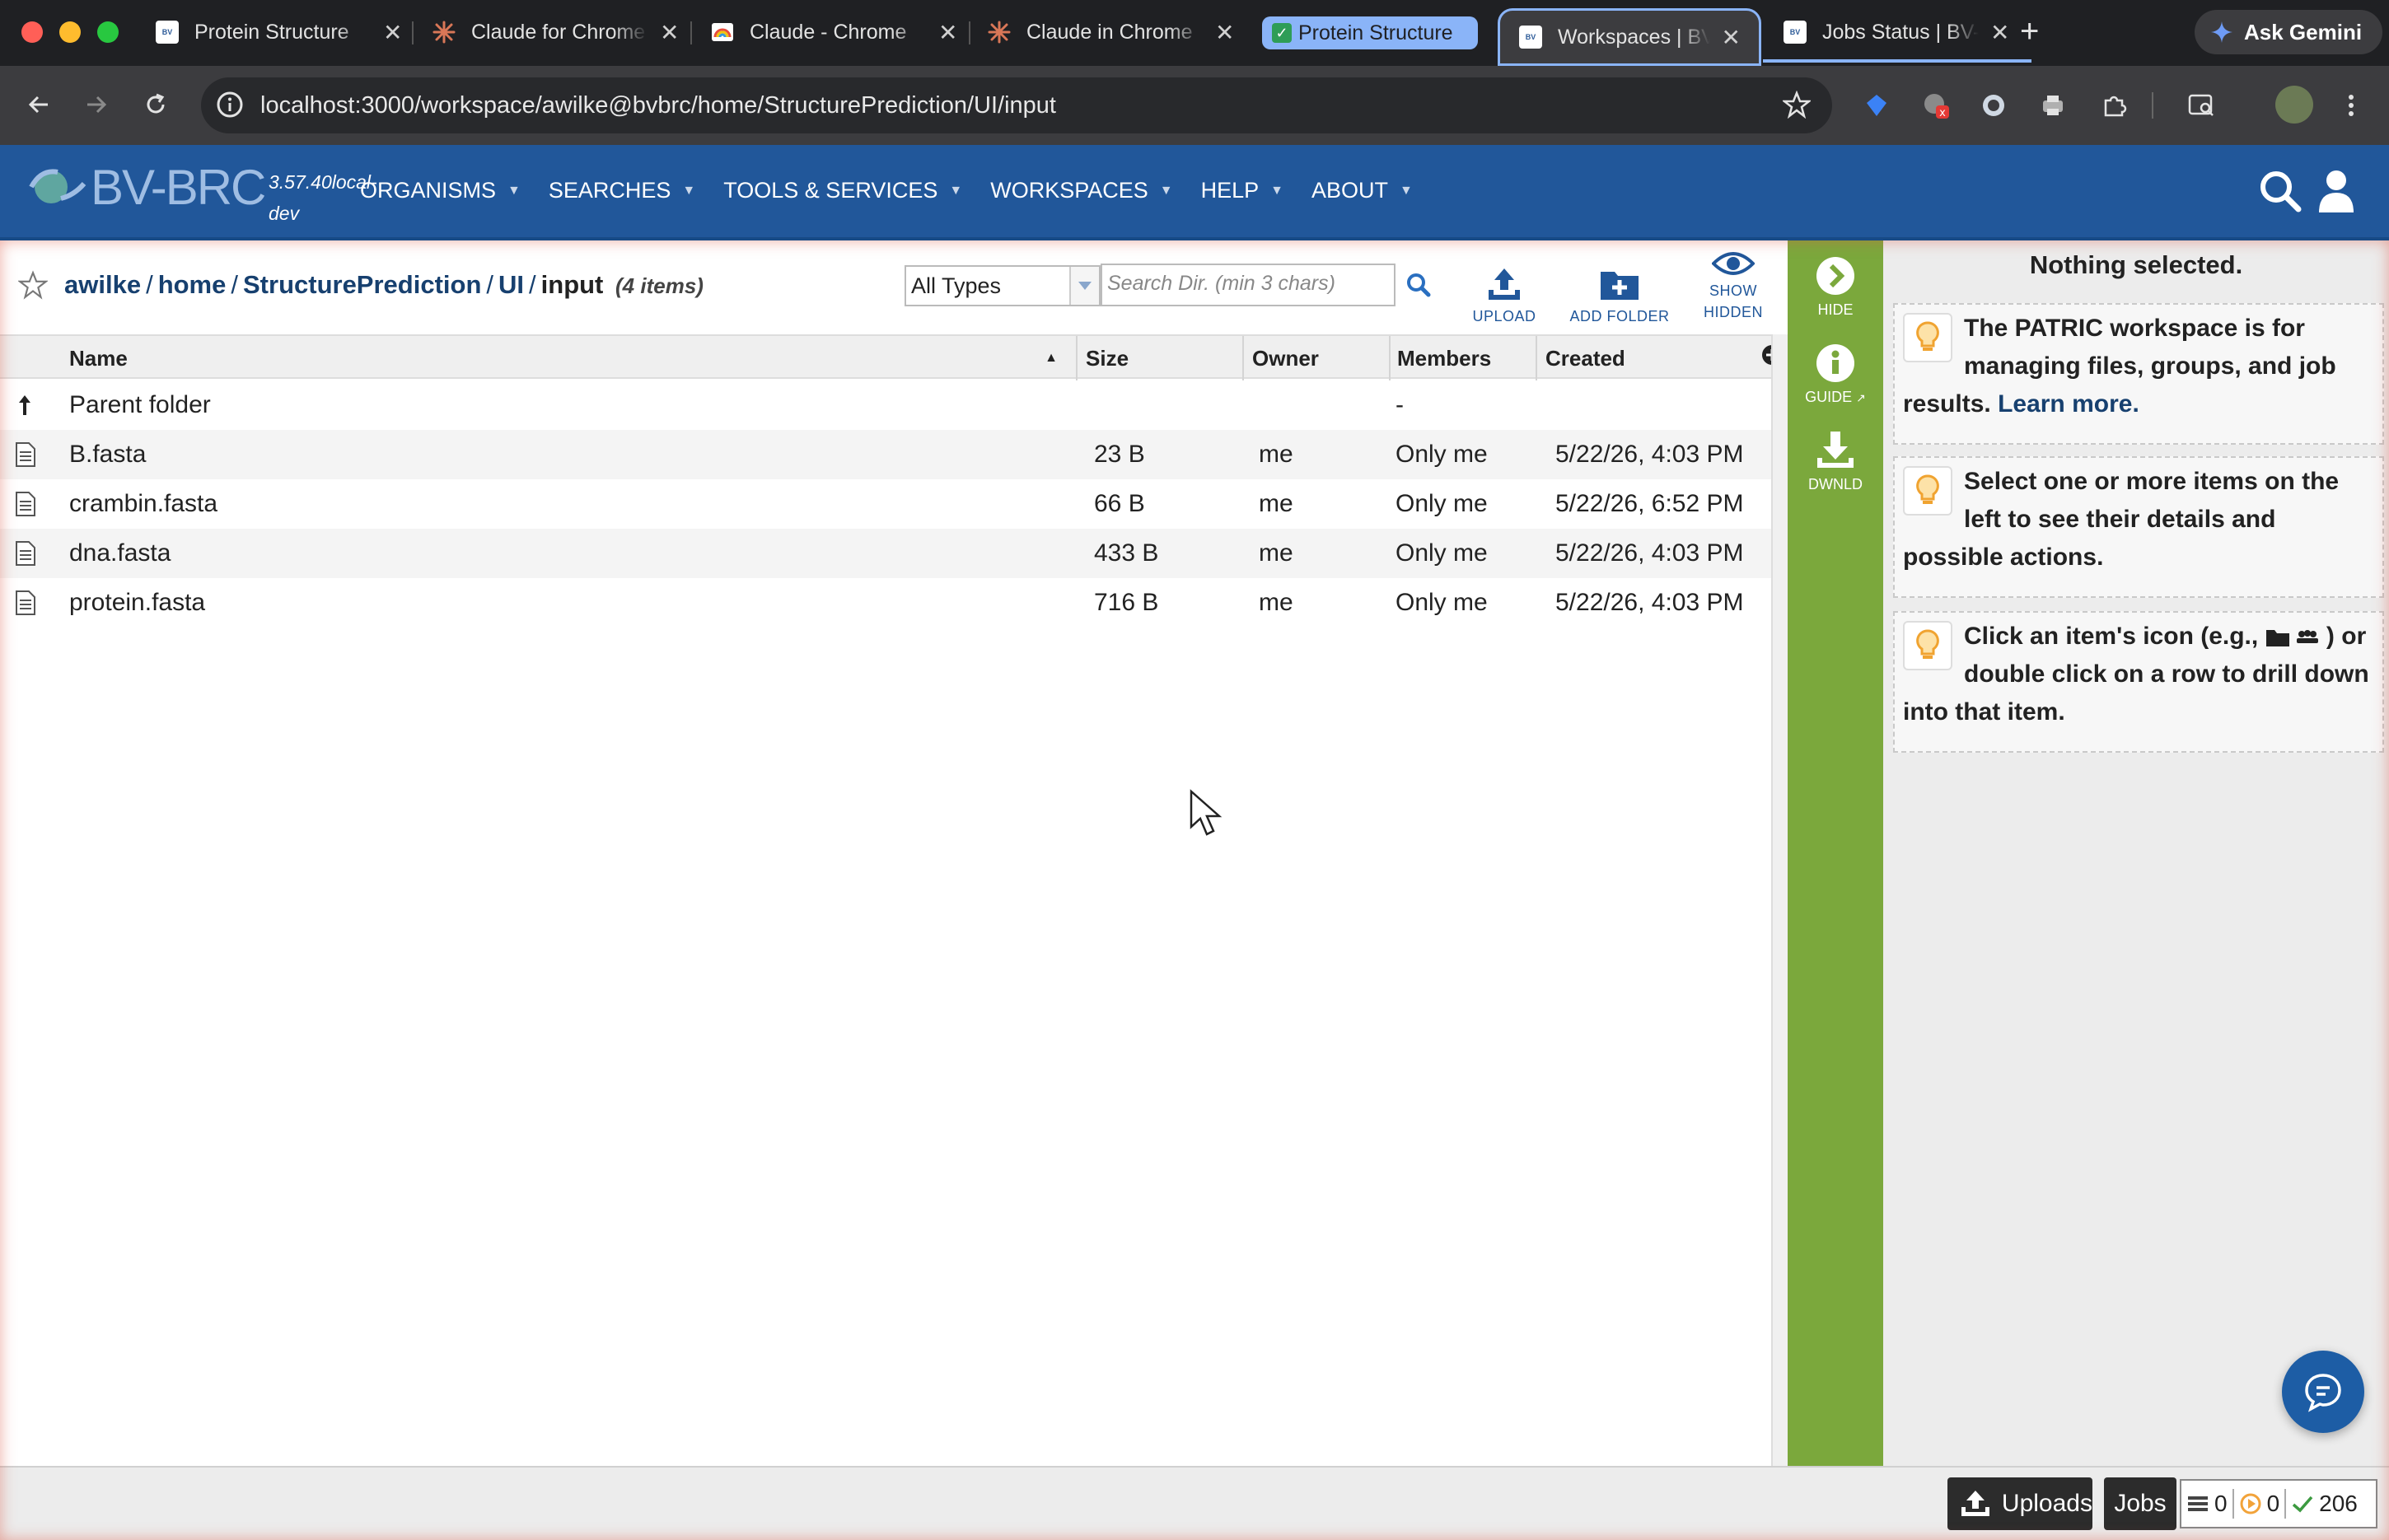  Describe the element at coordinates (2019, 1503) in the screenshot. I see `uploads-button: Uploads` at that location.